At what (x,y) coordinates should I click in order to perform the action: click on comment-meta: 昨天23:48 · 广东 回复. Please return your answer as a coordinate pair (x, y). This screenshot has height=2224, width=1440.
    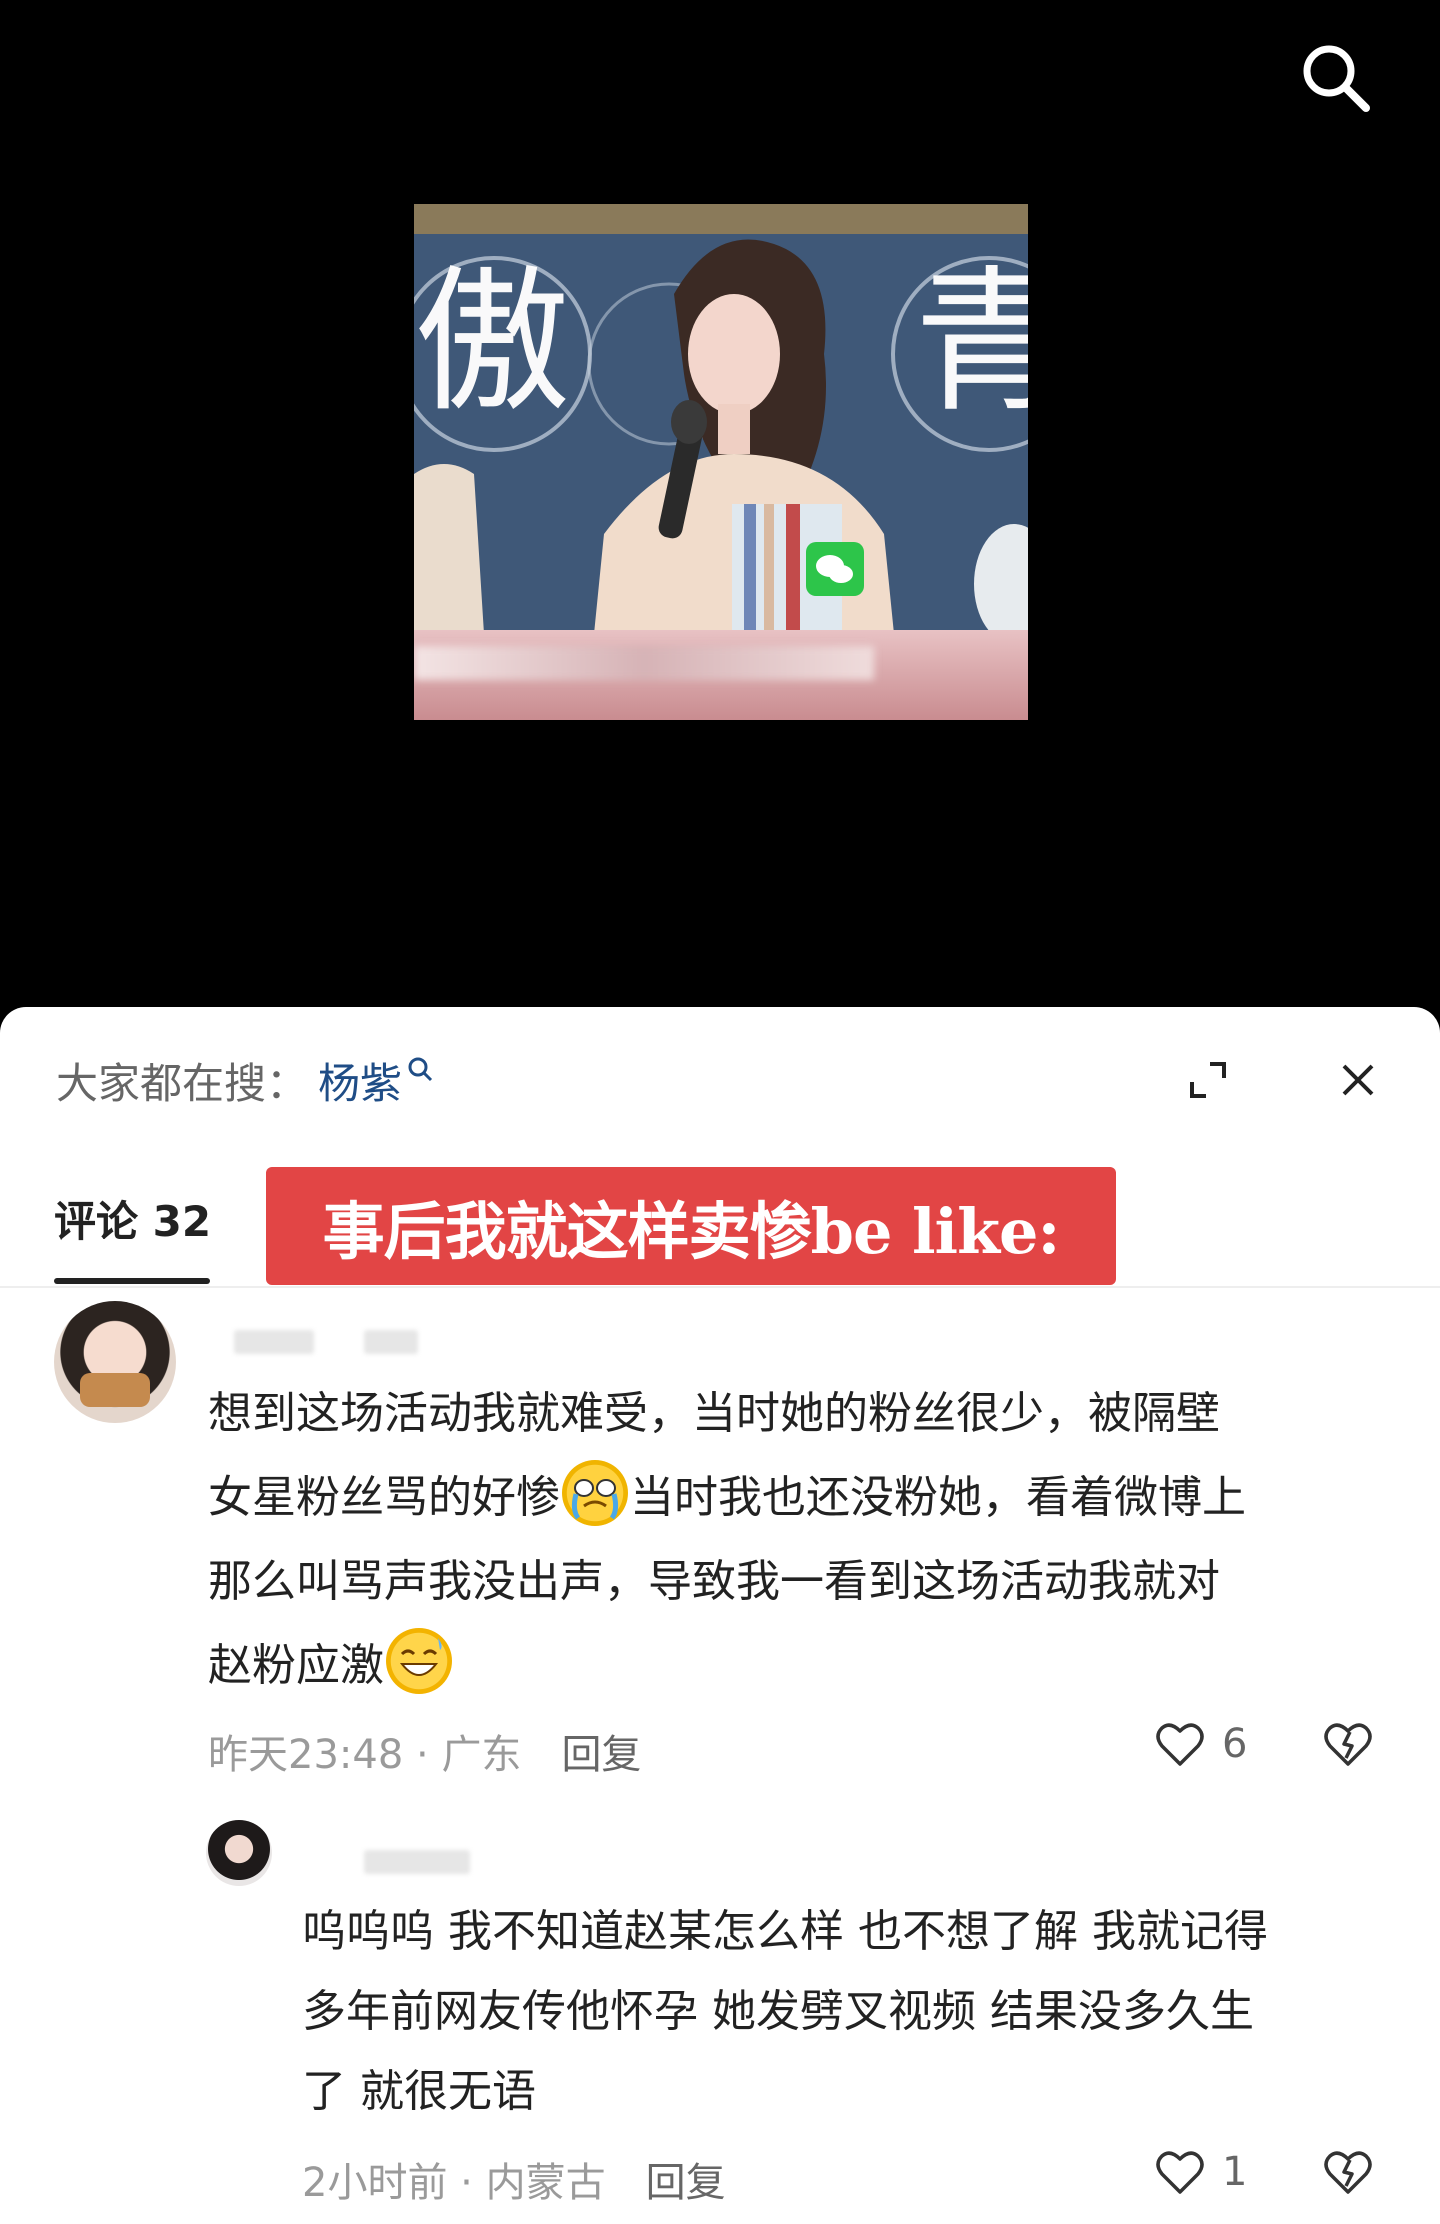
    Looking at the image, I should click on (424, 1751).